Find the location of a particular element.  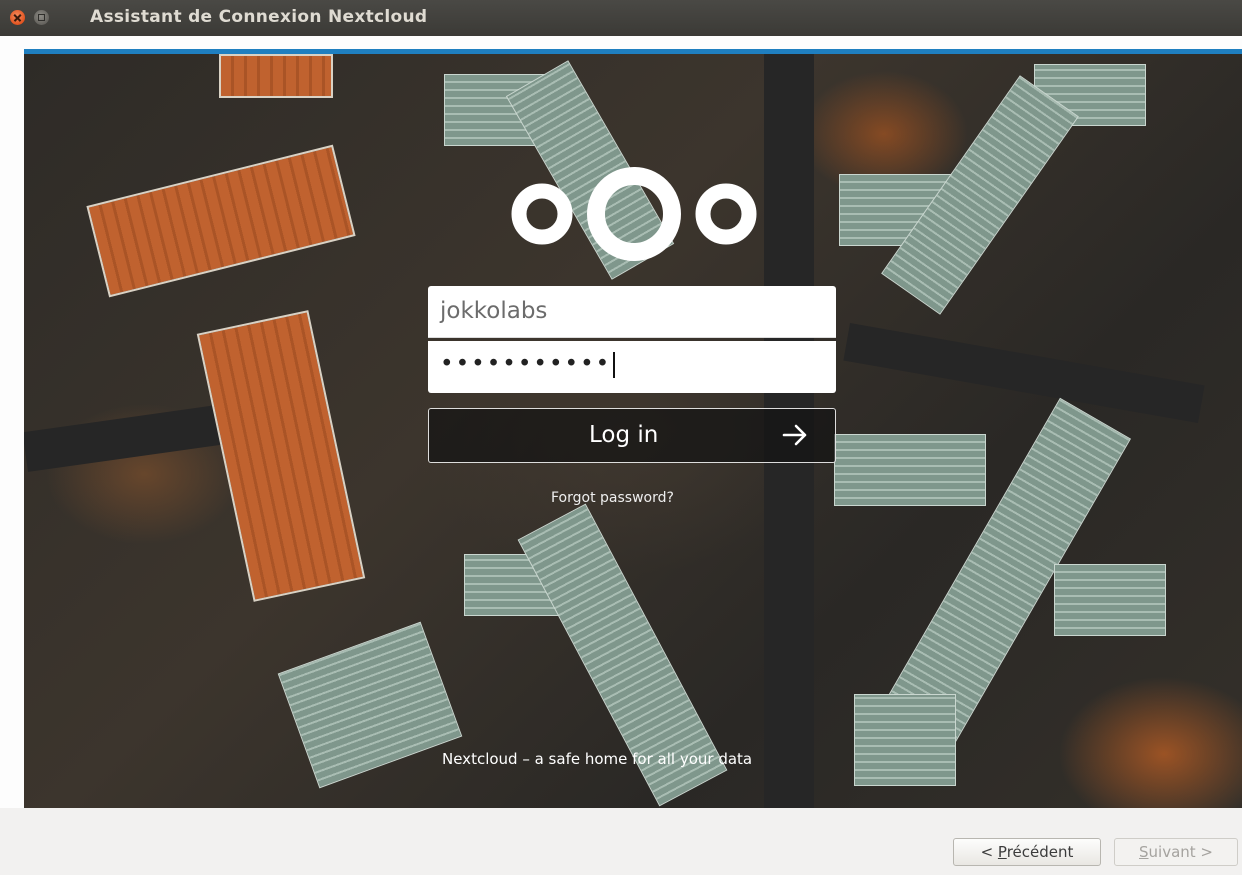

text-caret is located at coordinates (614, 364).